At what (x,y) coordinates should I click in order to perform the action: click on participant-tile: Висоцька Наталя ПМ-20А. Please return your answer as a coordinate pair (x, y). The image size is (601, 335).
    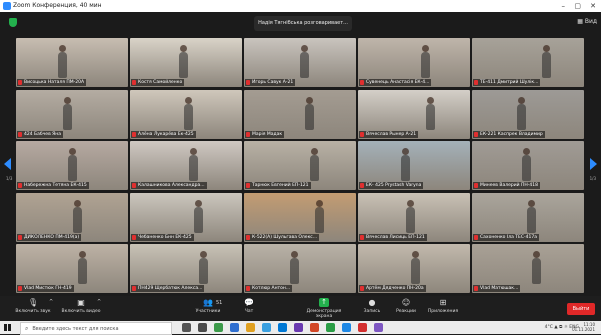
    Looking at the image, I should click on (72, 62).